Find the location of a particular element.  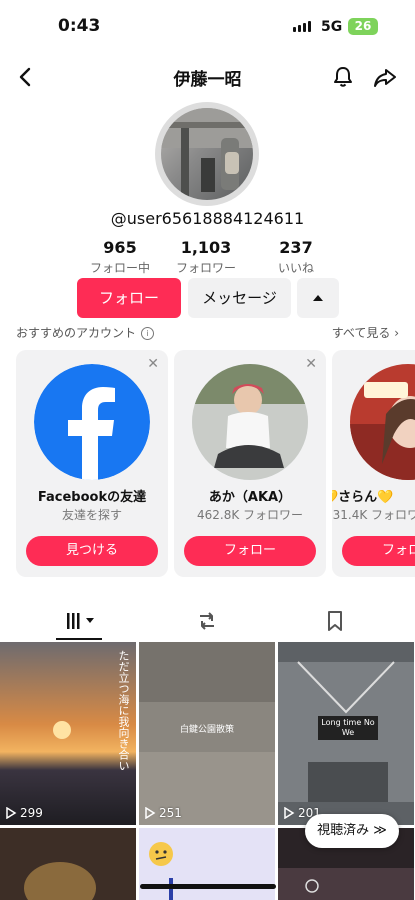

card-name: 💛さらん💛 is located at coordinates (363, 497).